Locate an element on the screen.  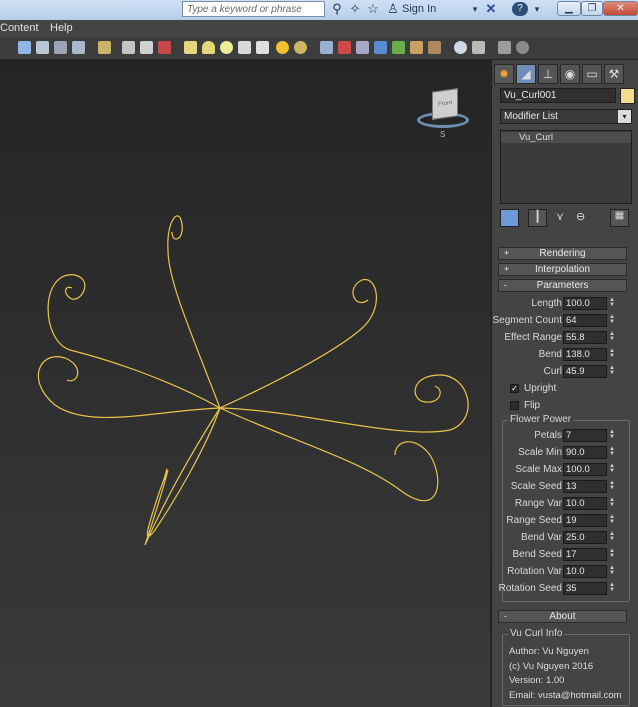
help-circle-icon is located at coordinates (522, 47).